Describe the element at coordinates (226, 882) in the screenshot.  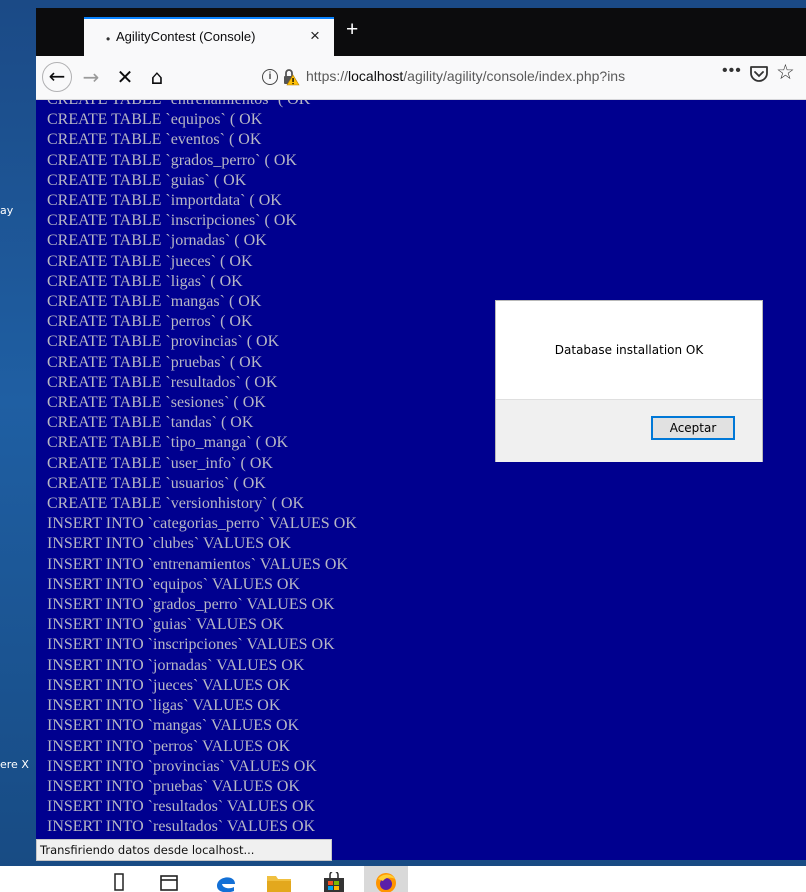
I see `edge-browser-icon` at that location.